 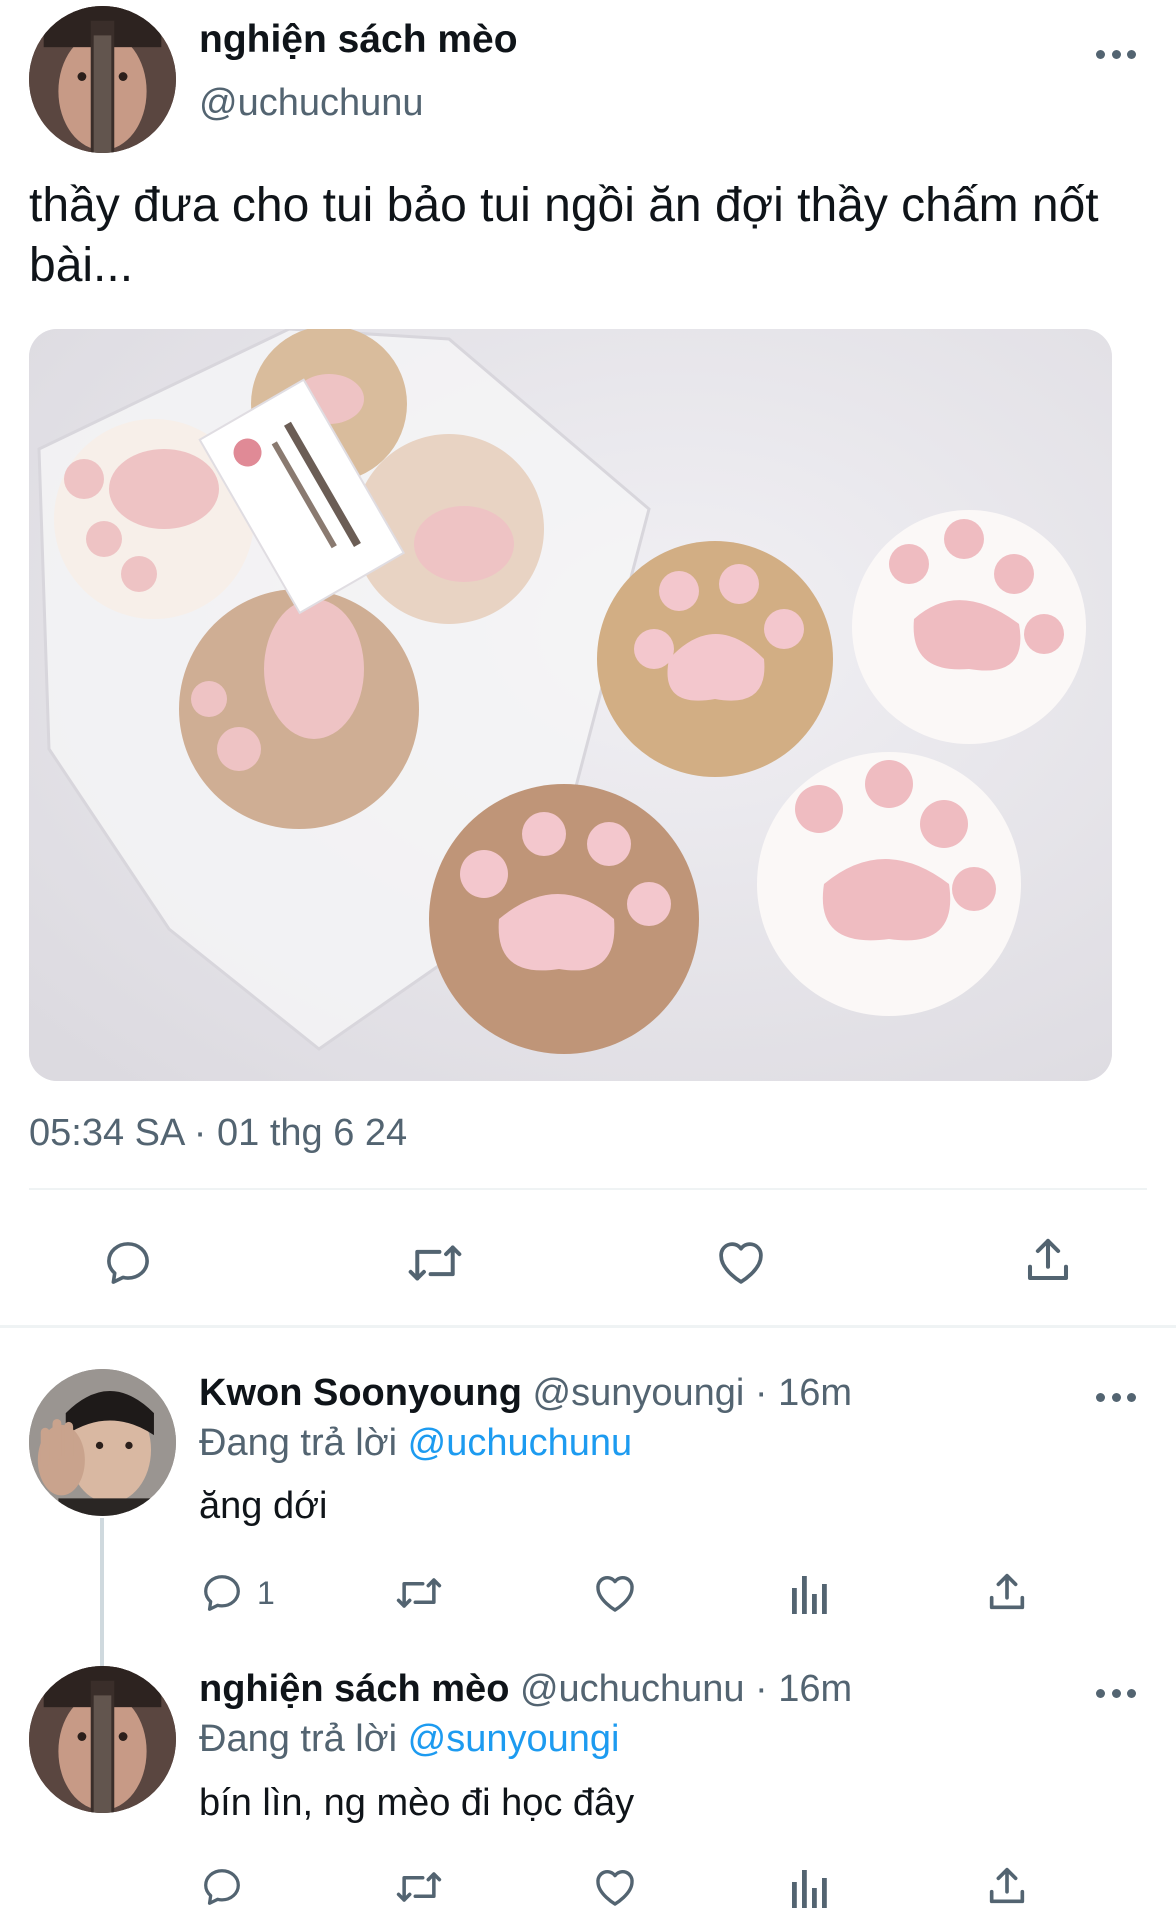 What do you see at coordinates (266, 1592) in the screenshot?
I see `reply-count: 1` at bounding box center [266, 1592].